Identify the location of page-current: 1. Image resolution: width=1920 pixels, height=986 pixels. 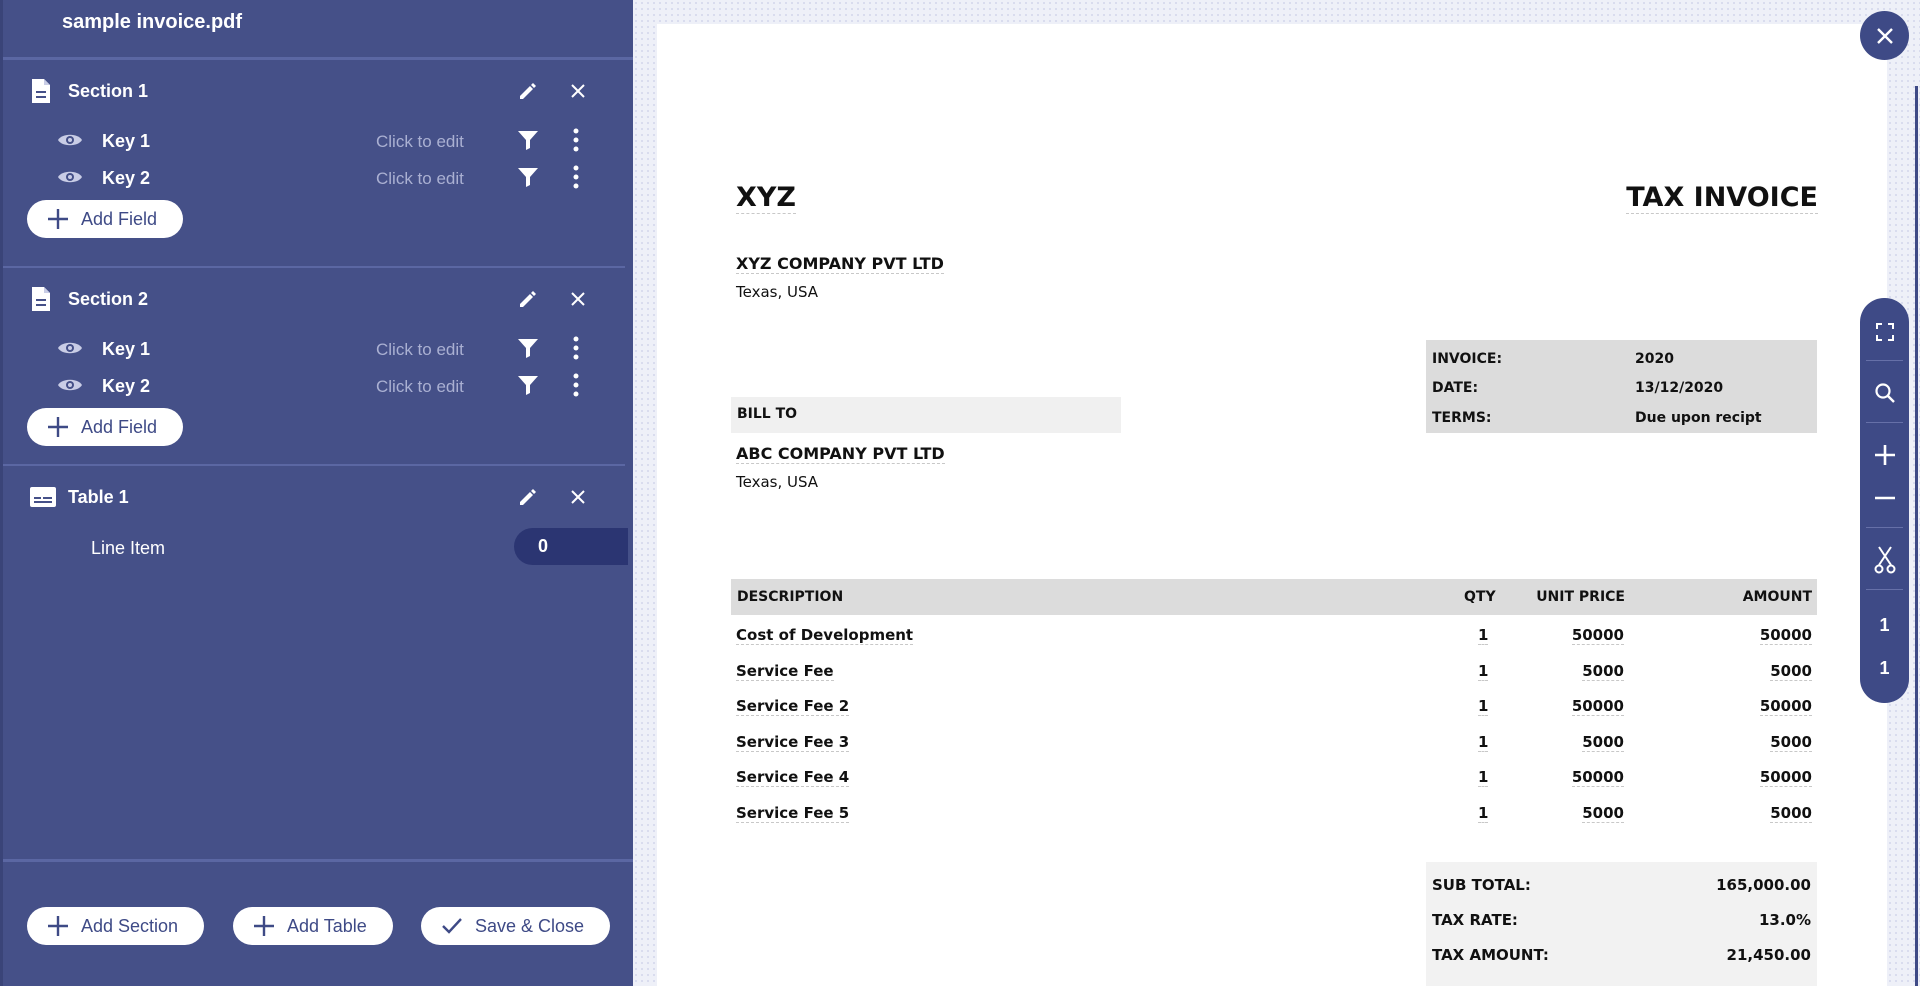
(1884, 625).